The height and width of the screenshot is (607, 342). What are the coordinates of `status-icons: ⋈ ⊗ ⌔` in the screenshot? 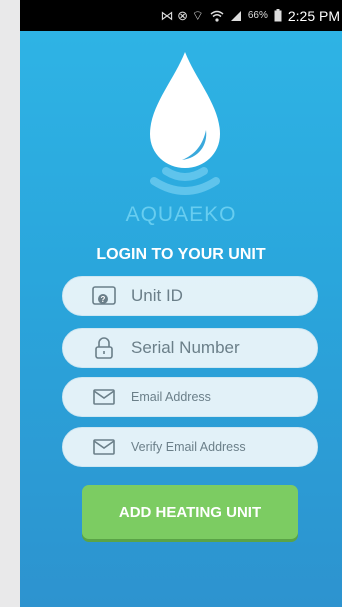 It's located at (182, 15).